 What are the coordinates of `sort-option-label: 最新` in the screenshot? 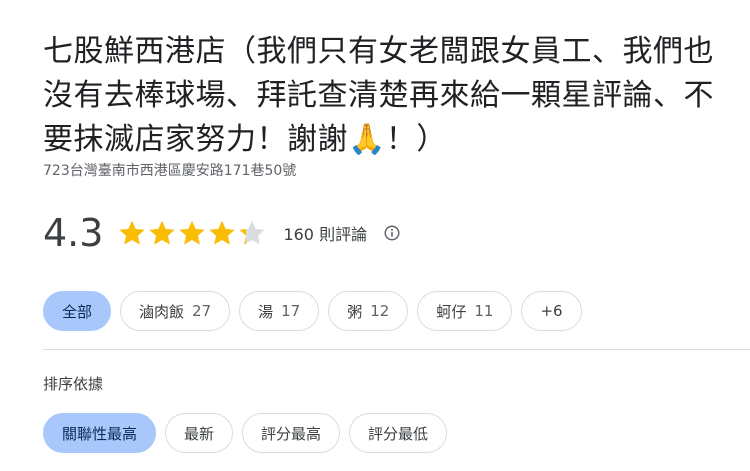 It's located at (199, 433).